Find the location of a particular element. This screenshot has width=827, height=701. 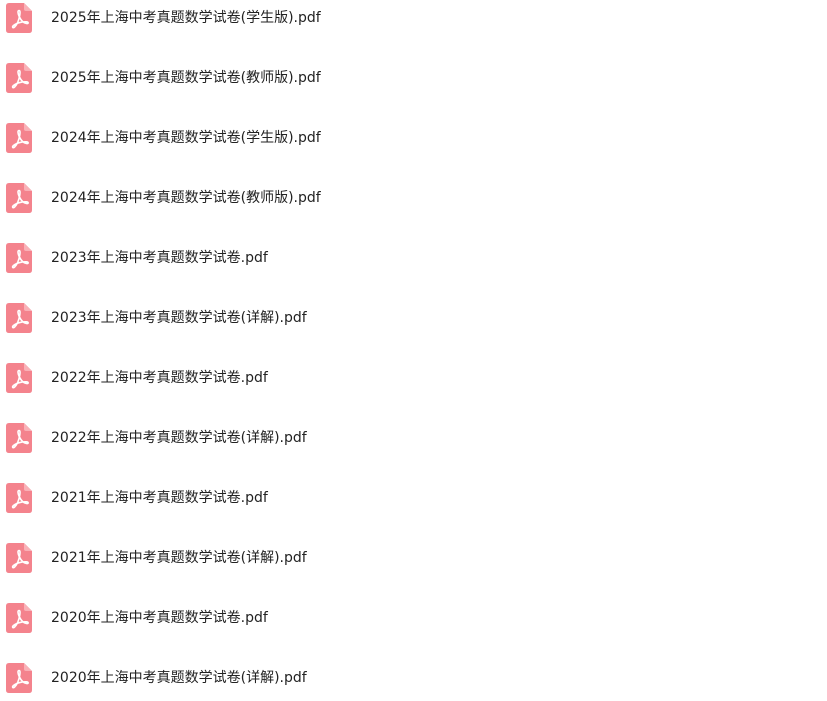

file-row: 2025年上海中考真题数学试卷(教师版).pdf is located at coordinates (310, 78).